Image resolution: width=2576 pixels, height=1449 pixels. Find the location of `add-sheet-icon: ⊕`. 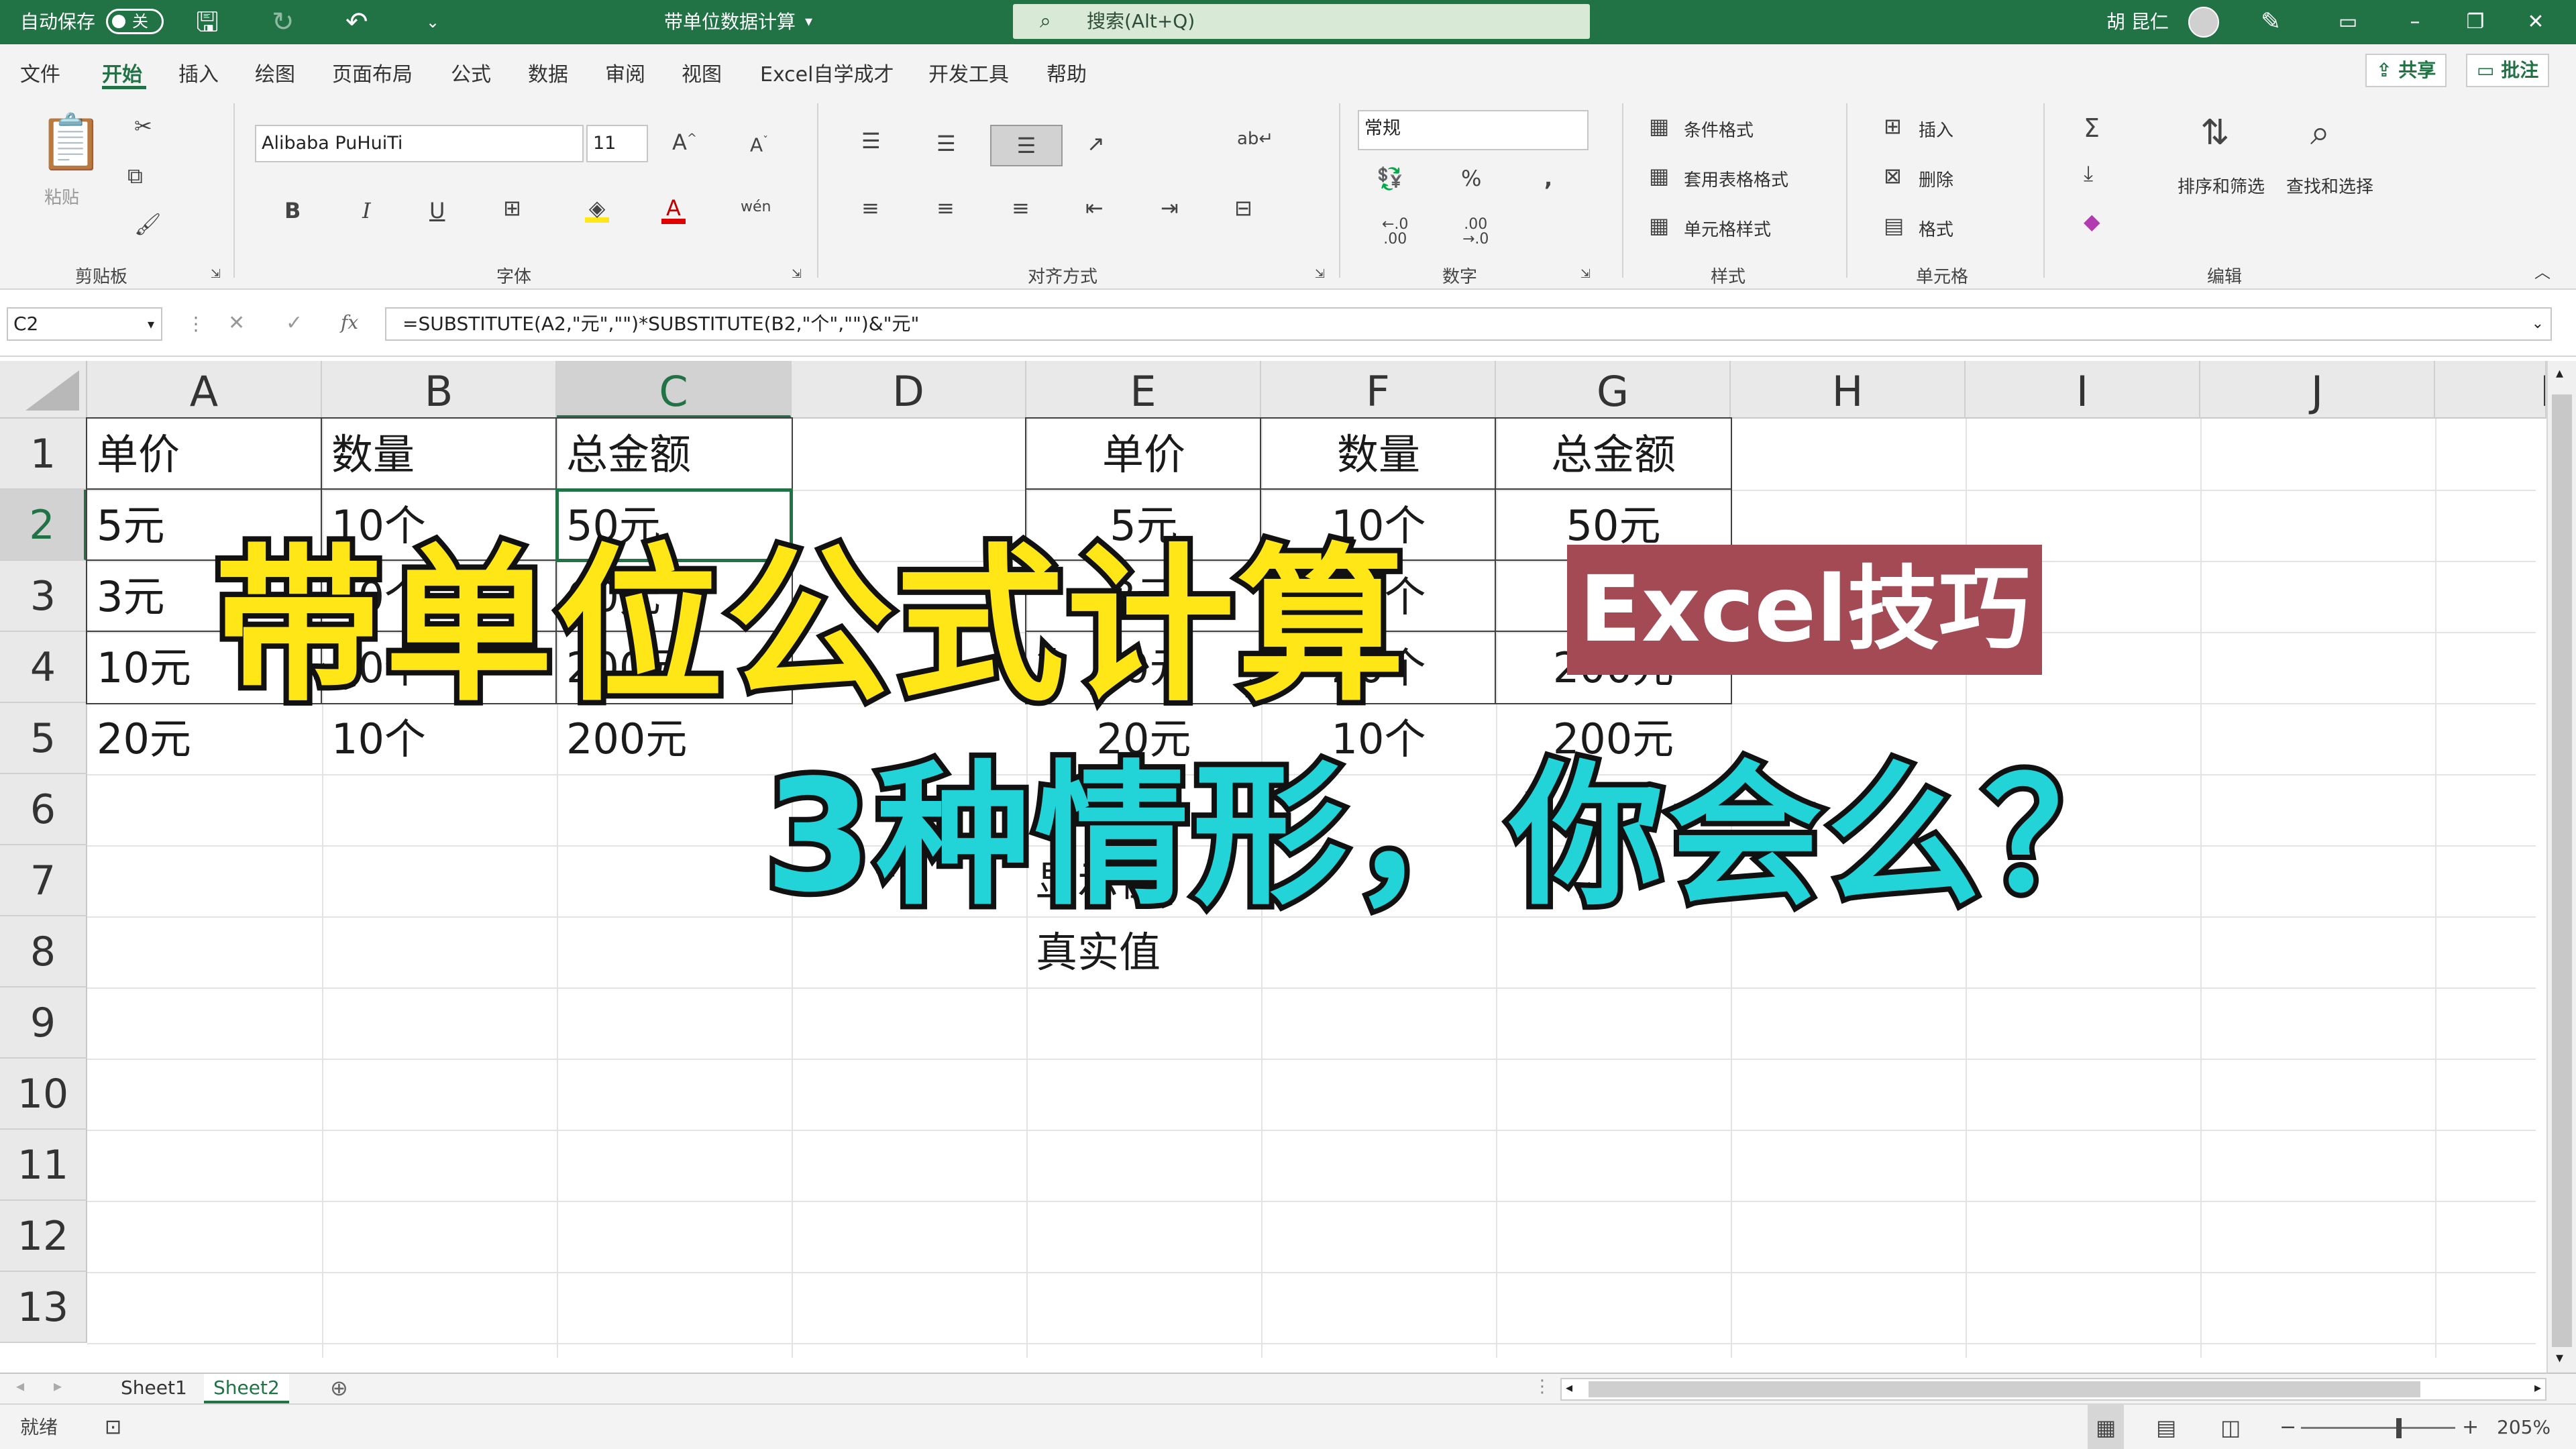

add-sheet-icon: ⊕ is located at coordinates (339, 1388).